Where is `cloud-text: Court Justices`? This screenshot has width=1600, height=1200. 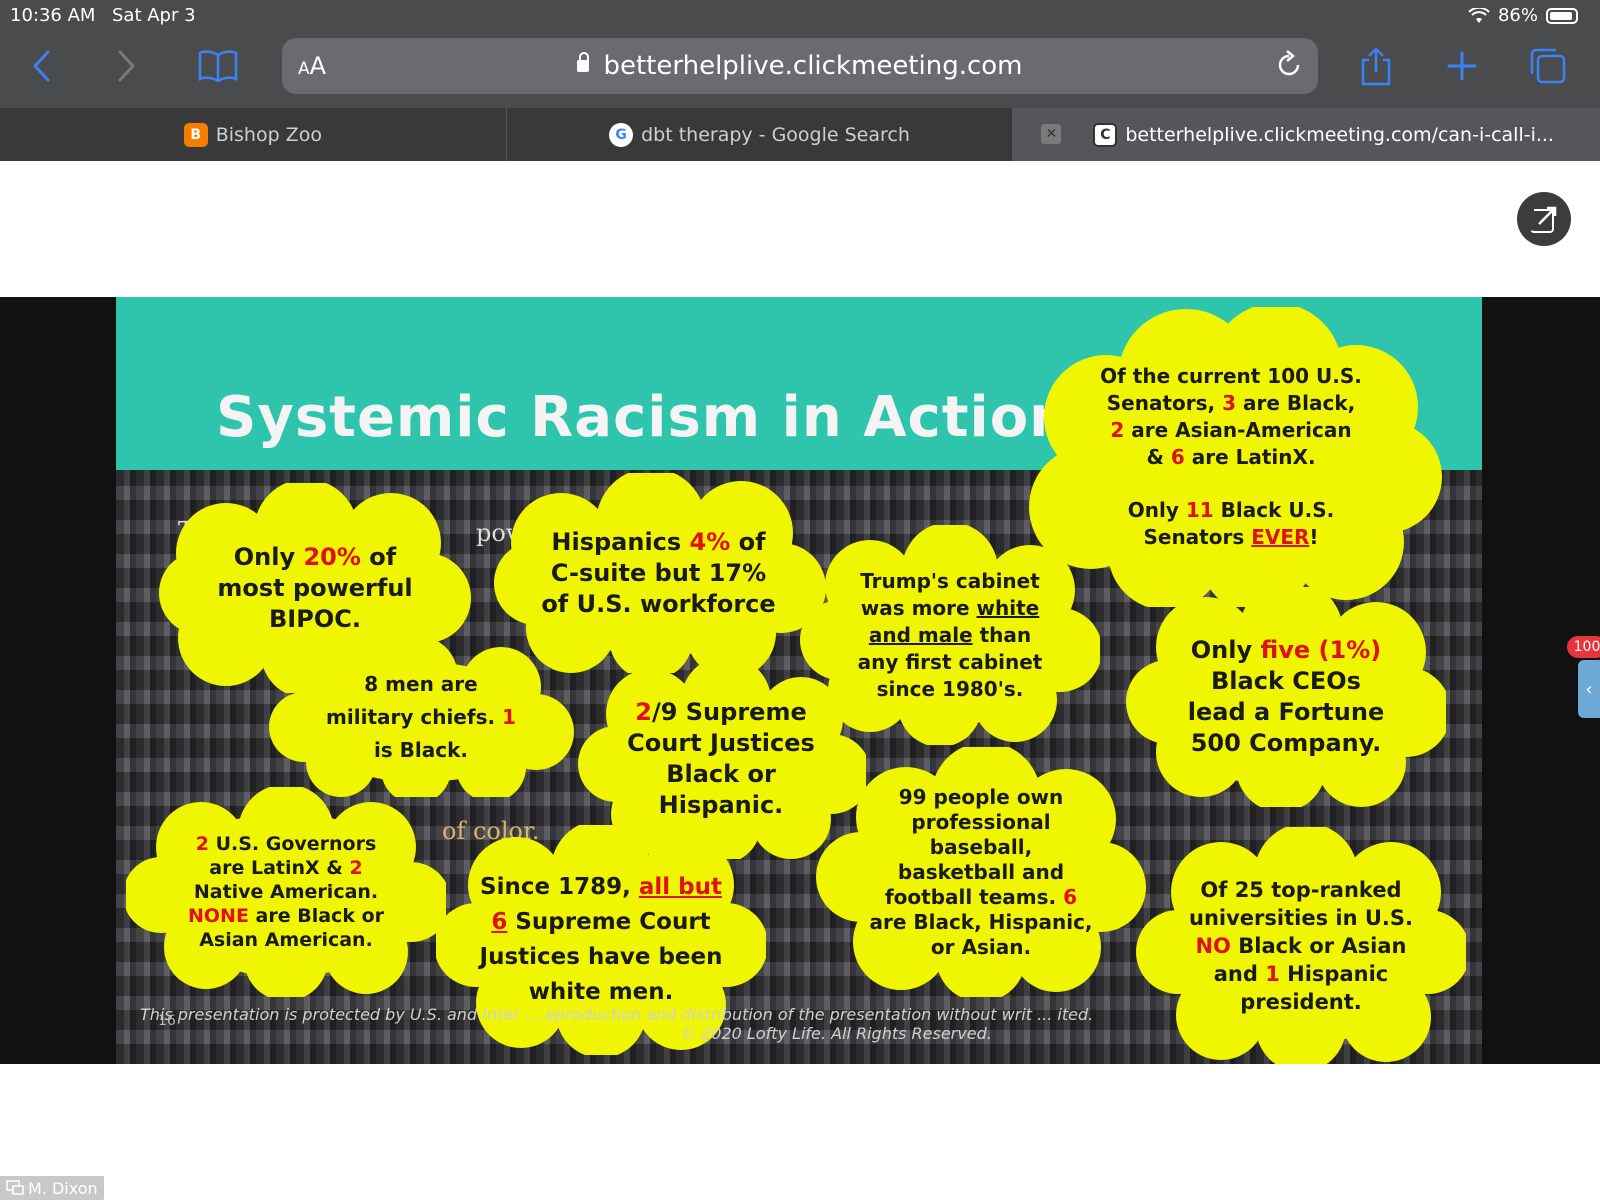 cloud-text: Court Justices is located at coordinates (721, 743).